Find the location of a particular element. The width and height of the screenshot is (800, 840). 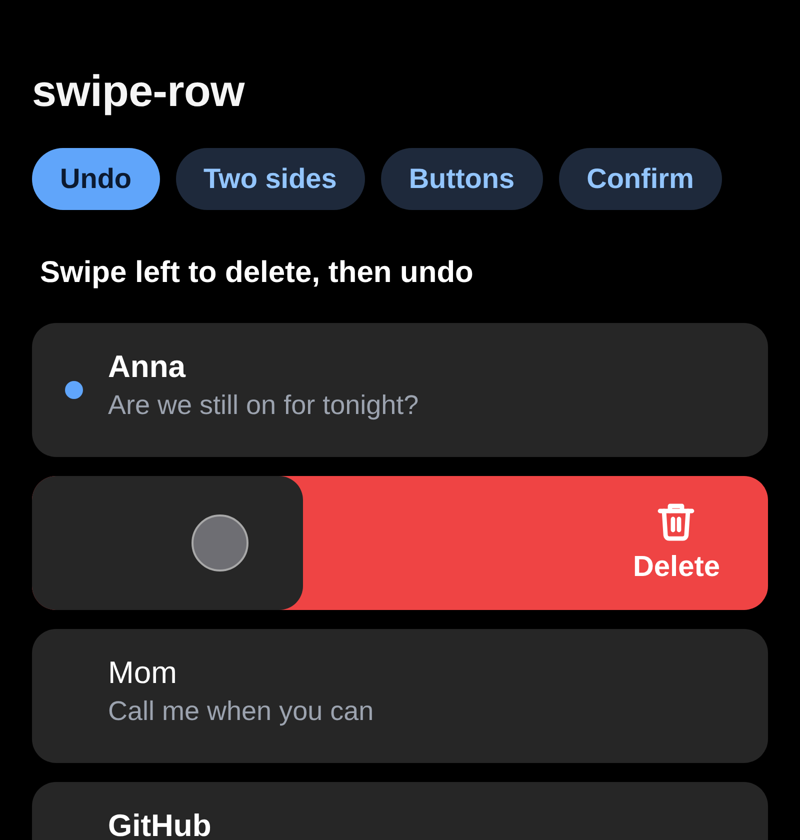

contact-name: Anna is located at coordinates (147, 367).